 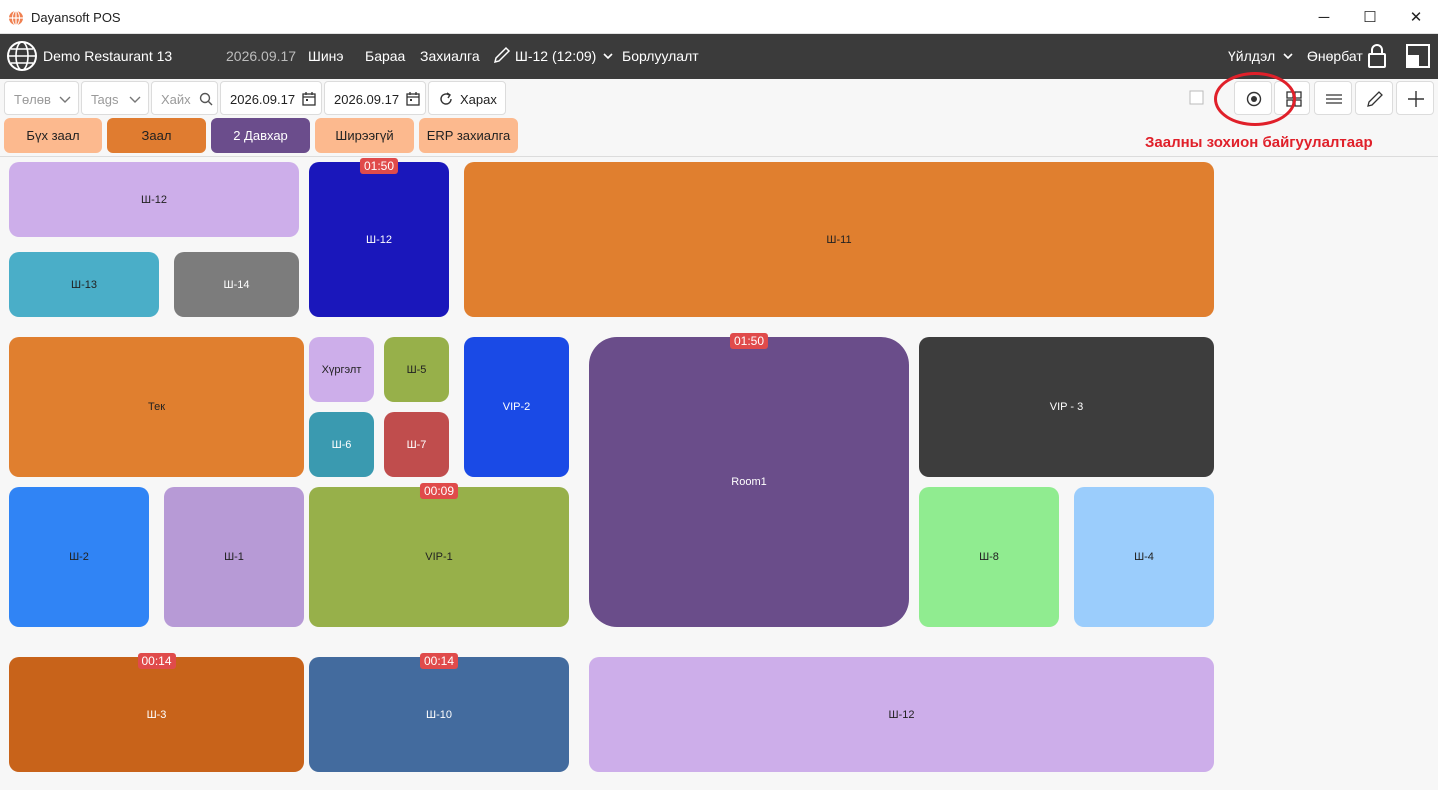 What do you see at coordinates (439, 491) in the screenshot?
I see `table-timer-badge: 00:09` at bounding box center [439, 491].